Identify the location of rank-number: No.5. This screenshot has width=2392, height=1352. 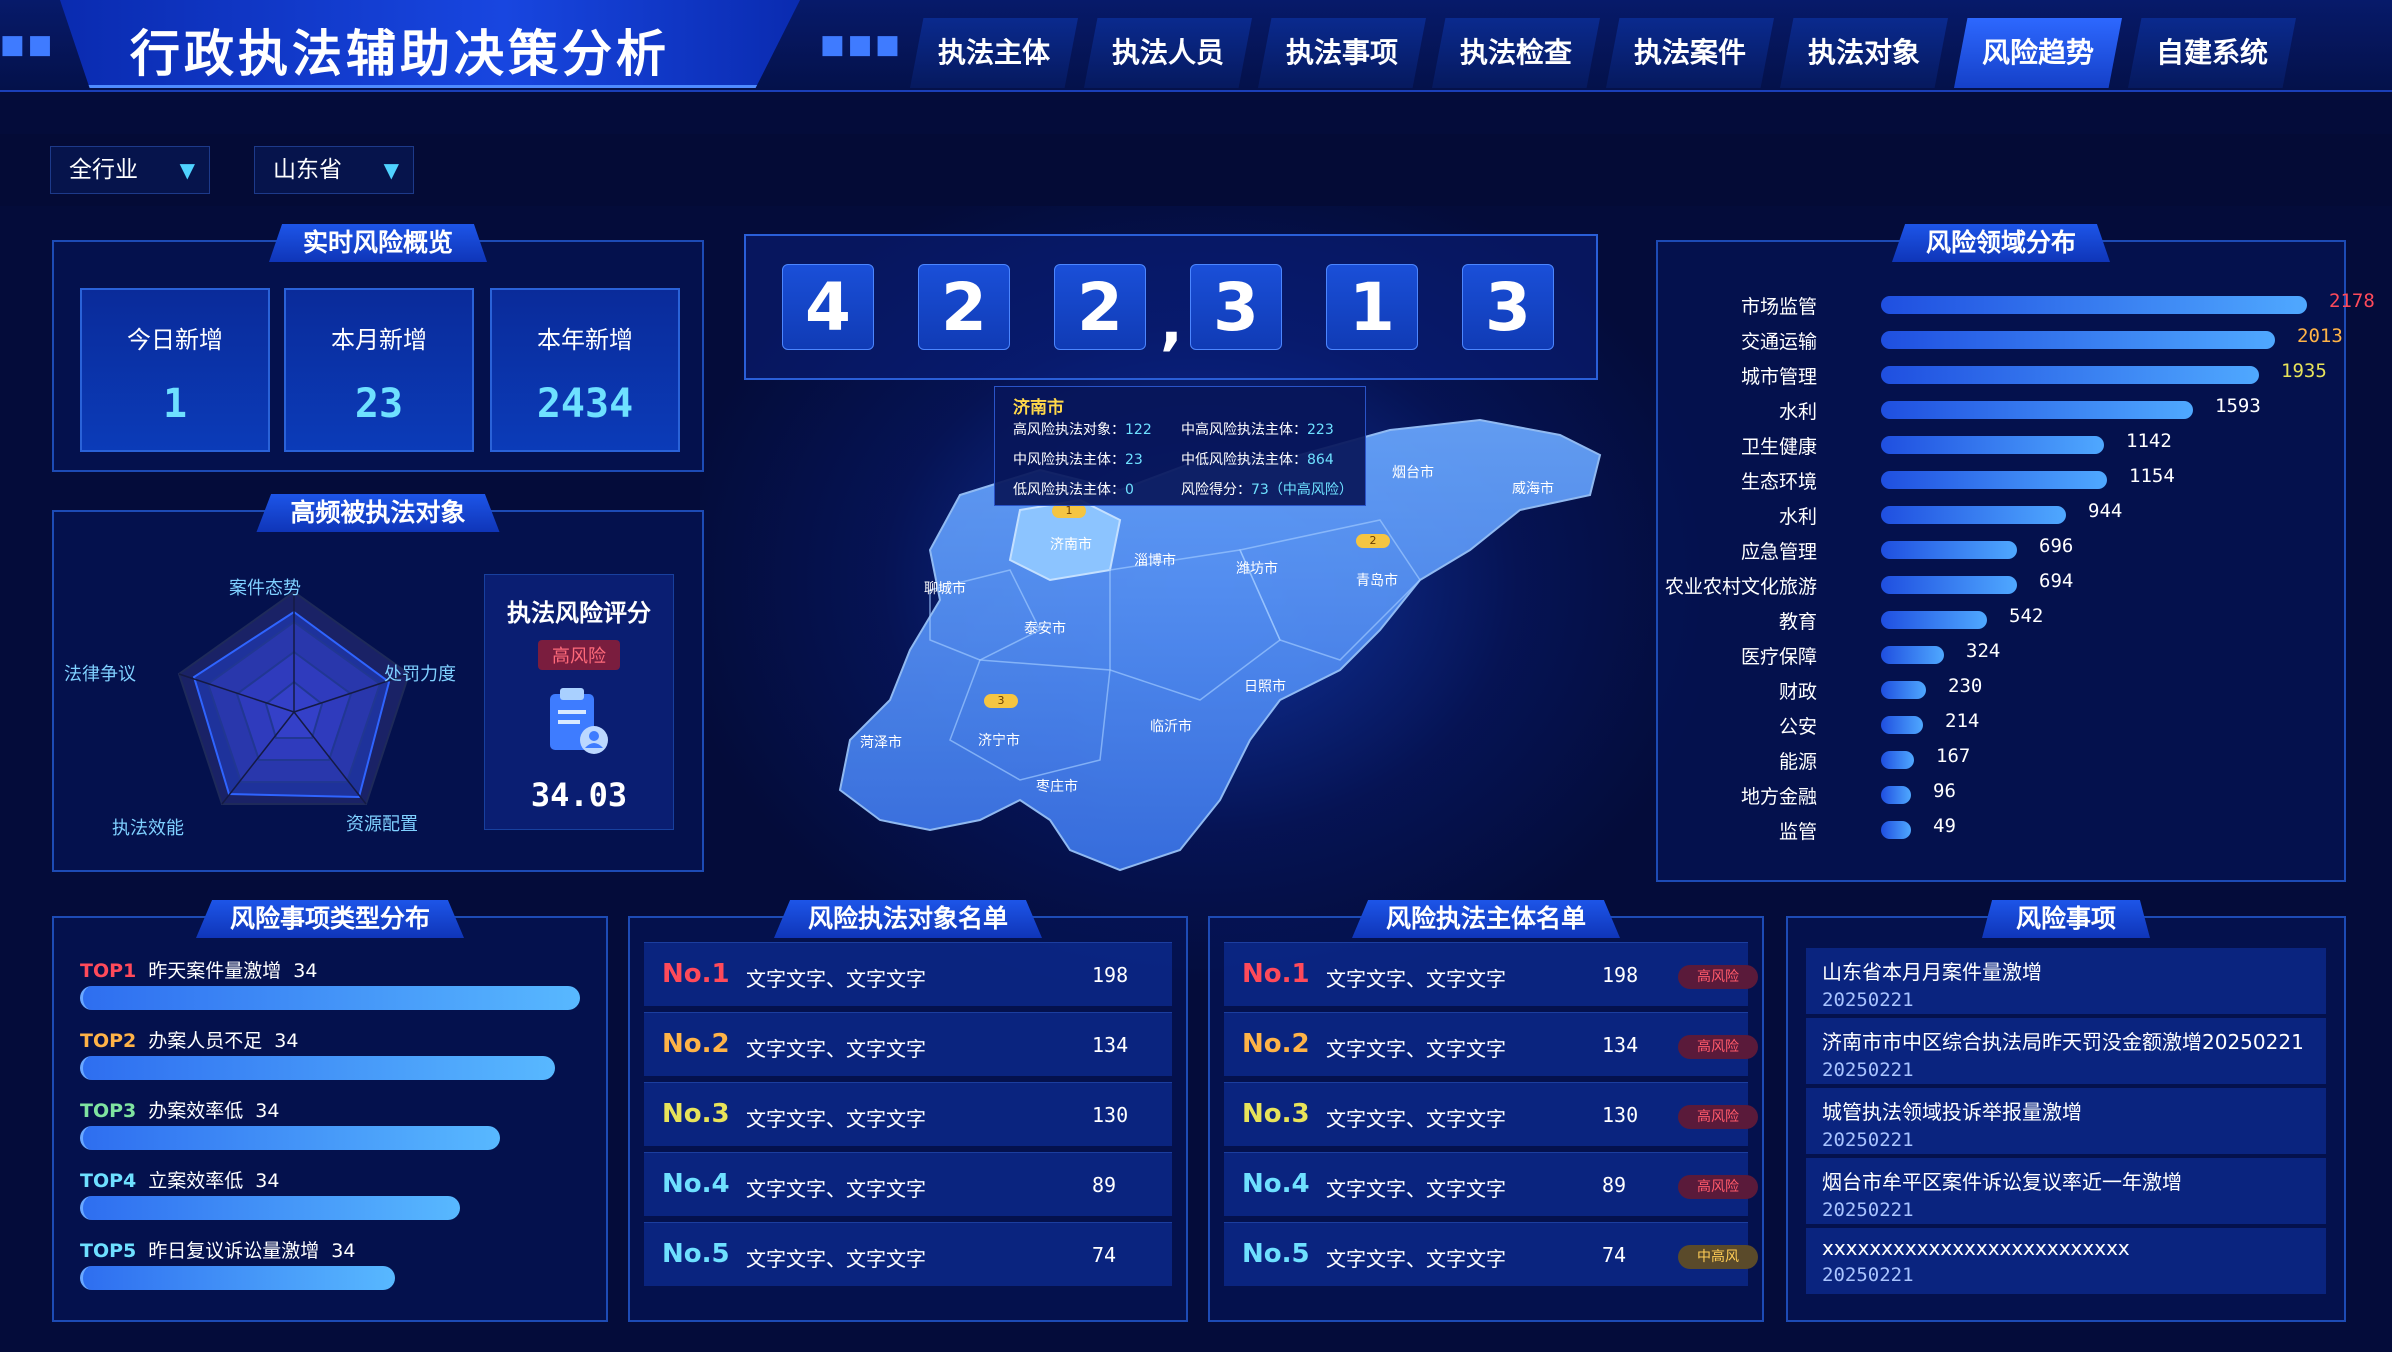
(1276, 1254).